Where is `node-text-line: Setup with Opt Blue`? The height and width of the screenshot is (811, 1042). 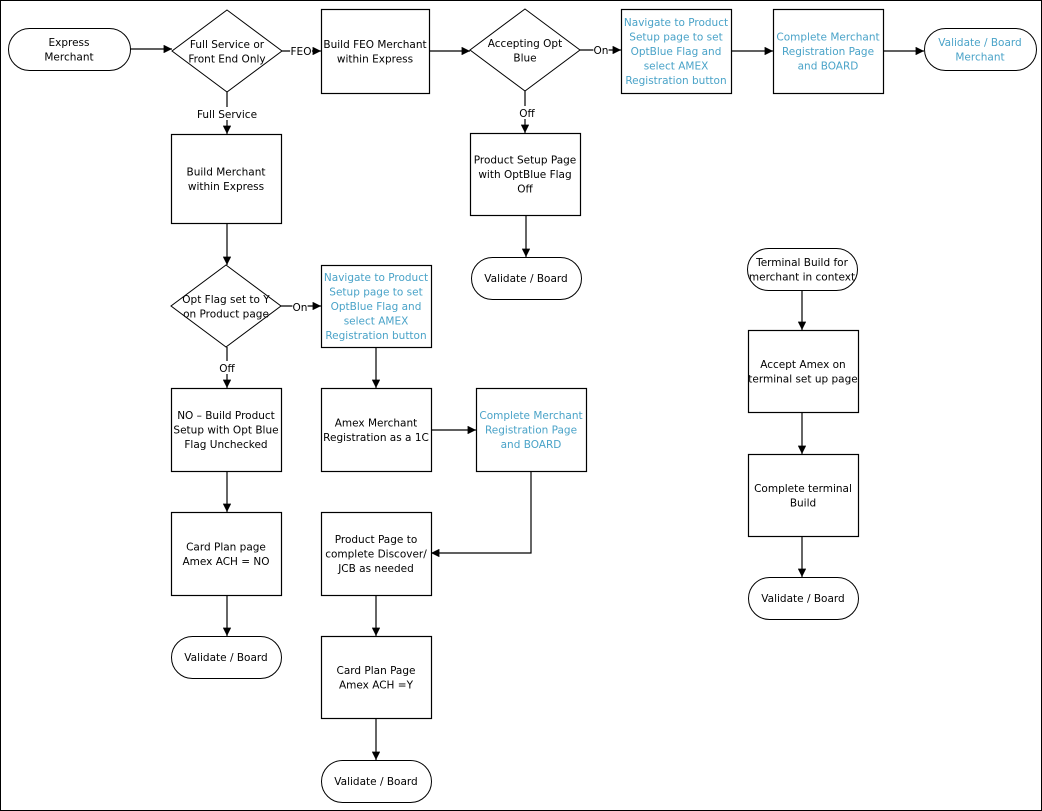
node-text-line: Setup with Opt Blue is located at coordinates (225, 431).